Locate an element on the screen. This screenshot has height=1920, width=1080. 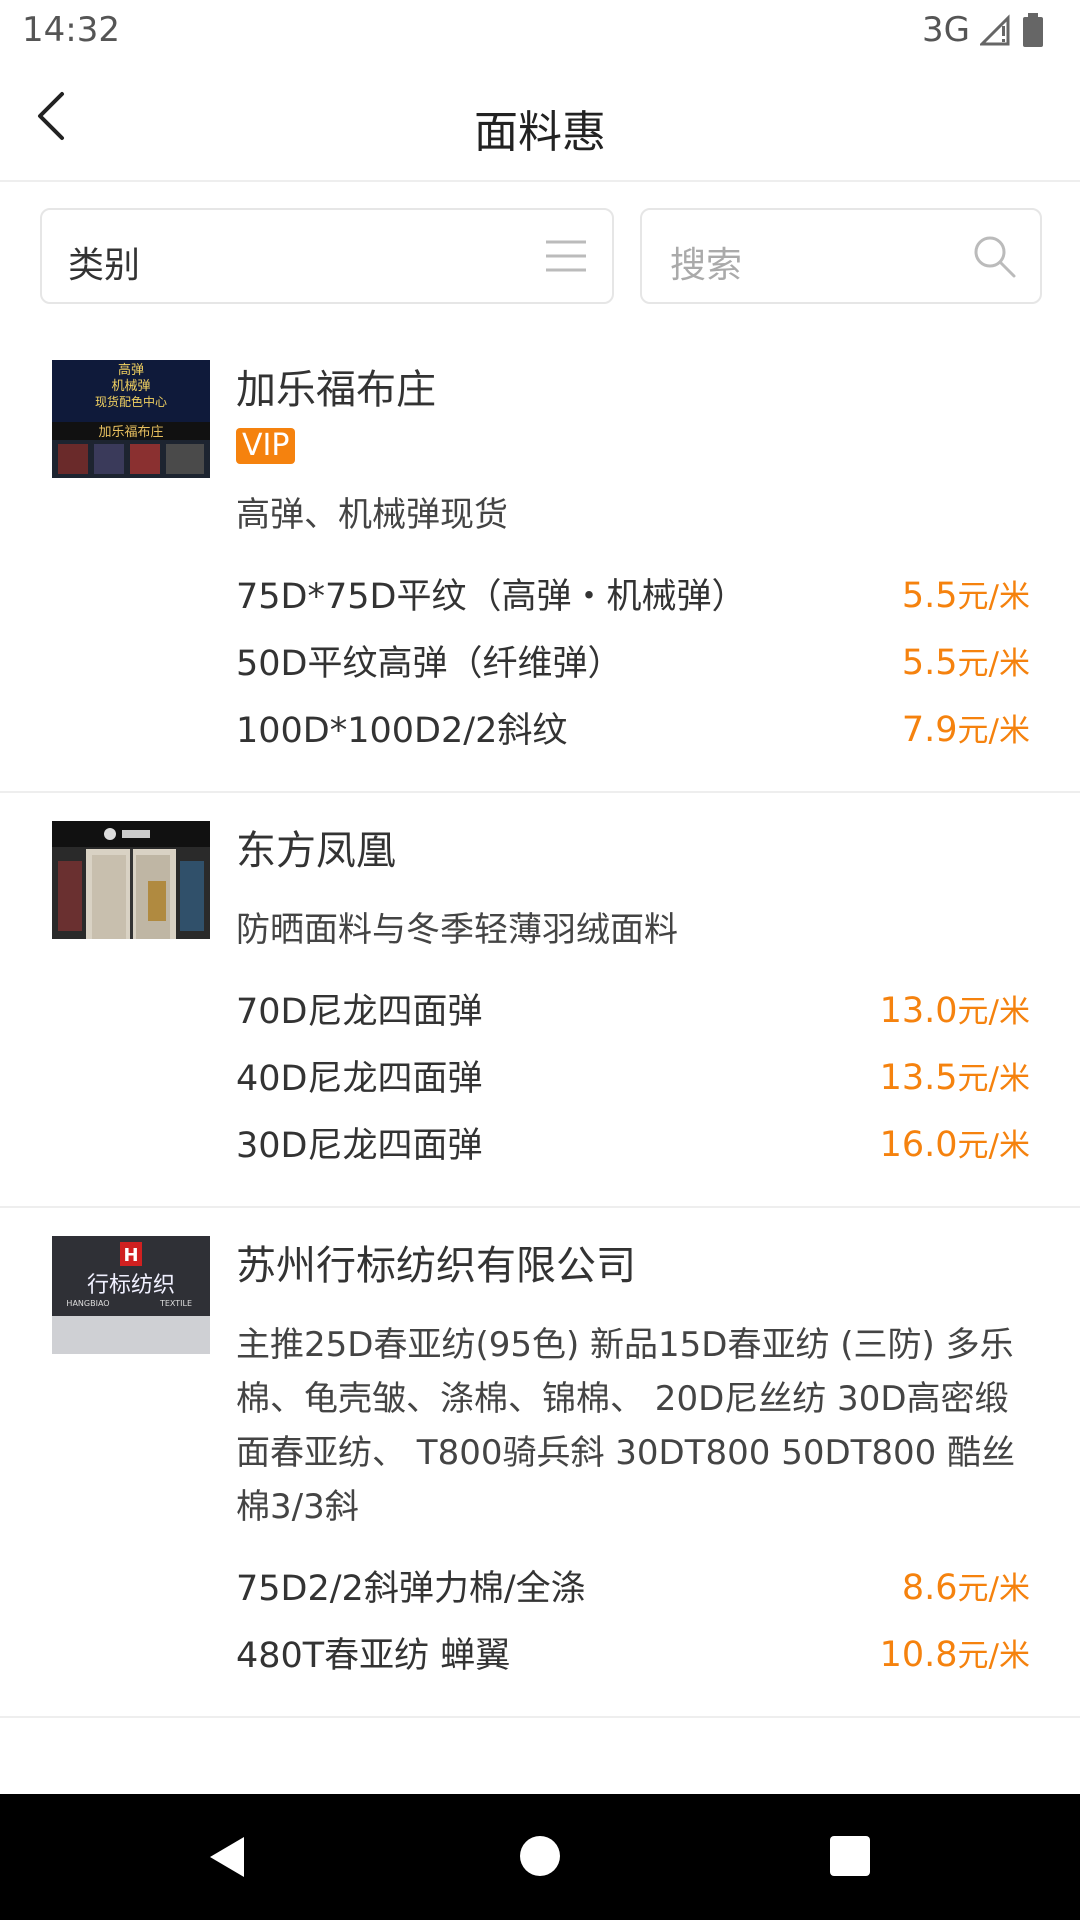
search-placeholder: 搜索 is located at coordinates (706, 265).